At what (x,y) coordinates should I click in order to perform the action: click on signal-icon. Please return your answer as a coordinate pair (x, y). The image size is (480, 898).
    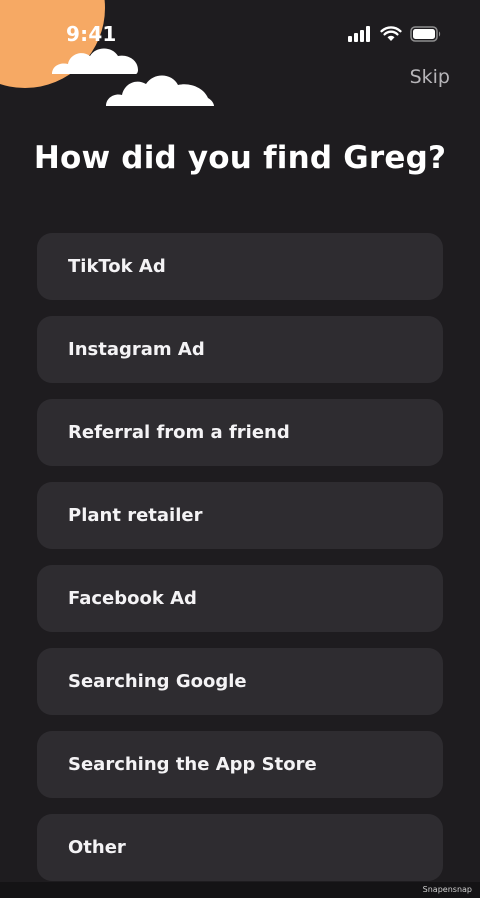
    Looking at the image, I should click on (359, 34).